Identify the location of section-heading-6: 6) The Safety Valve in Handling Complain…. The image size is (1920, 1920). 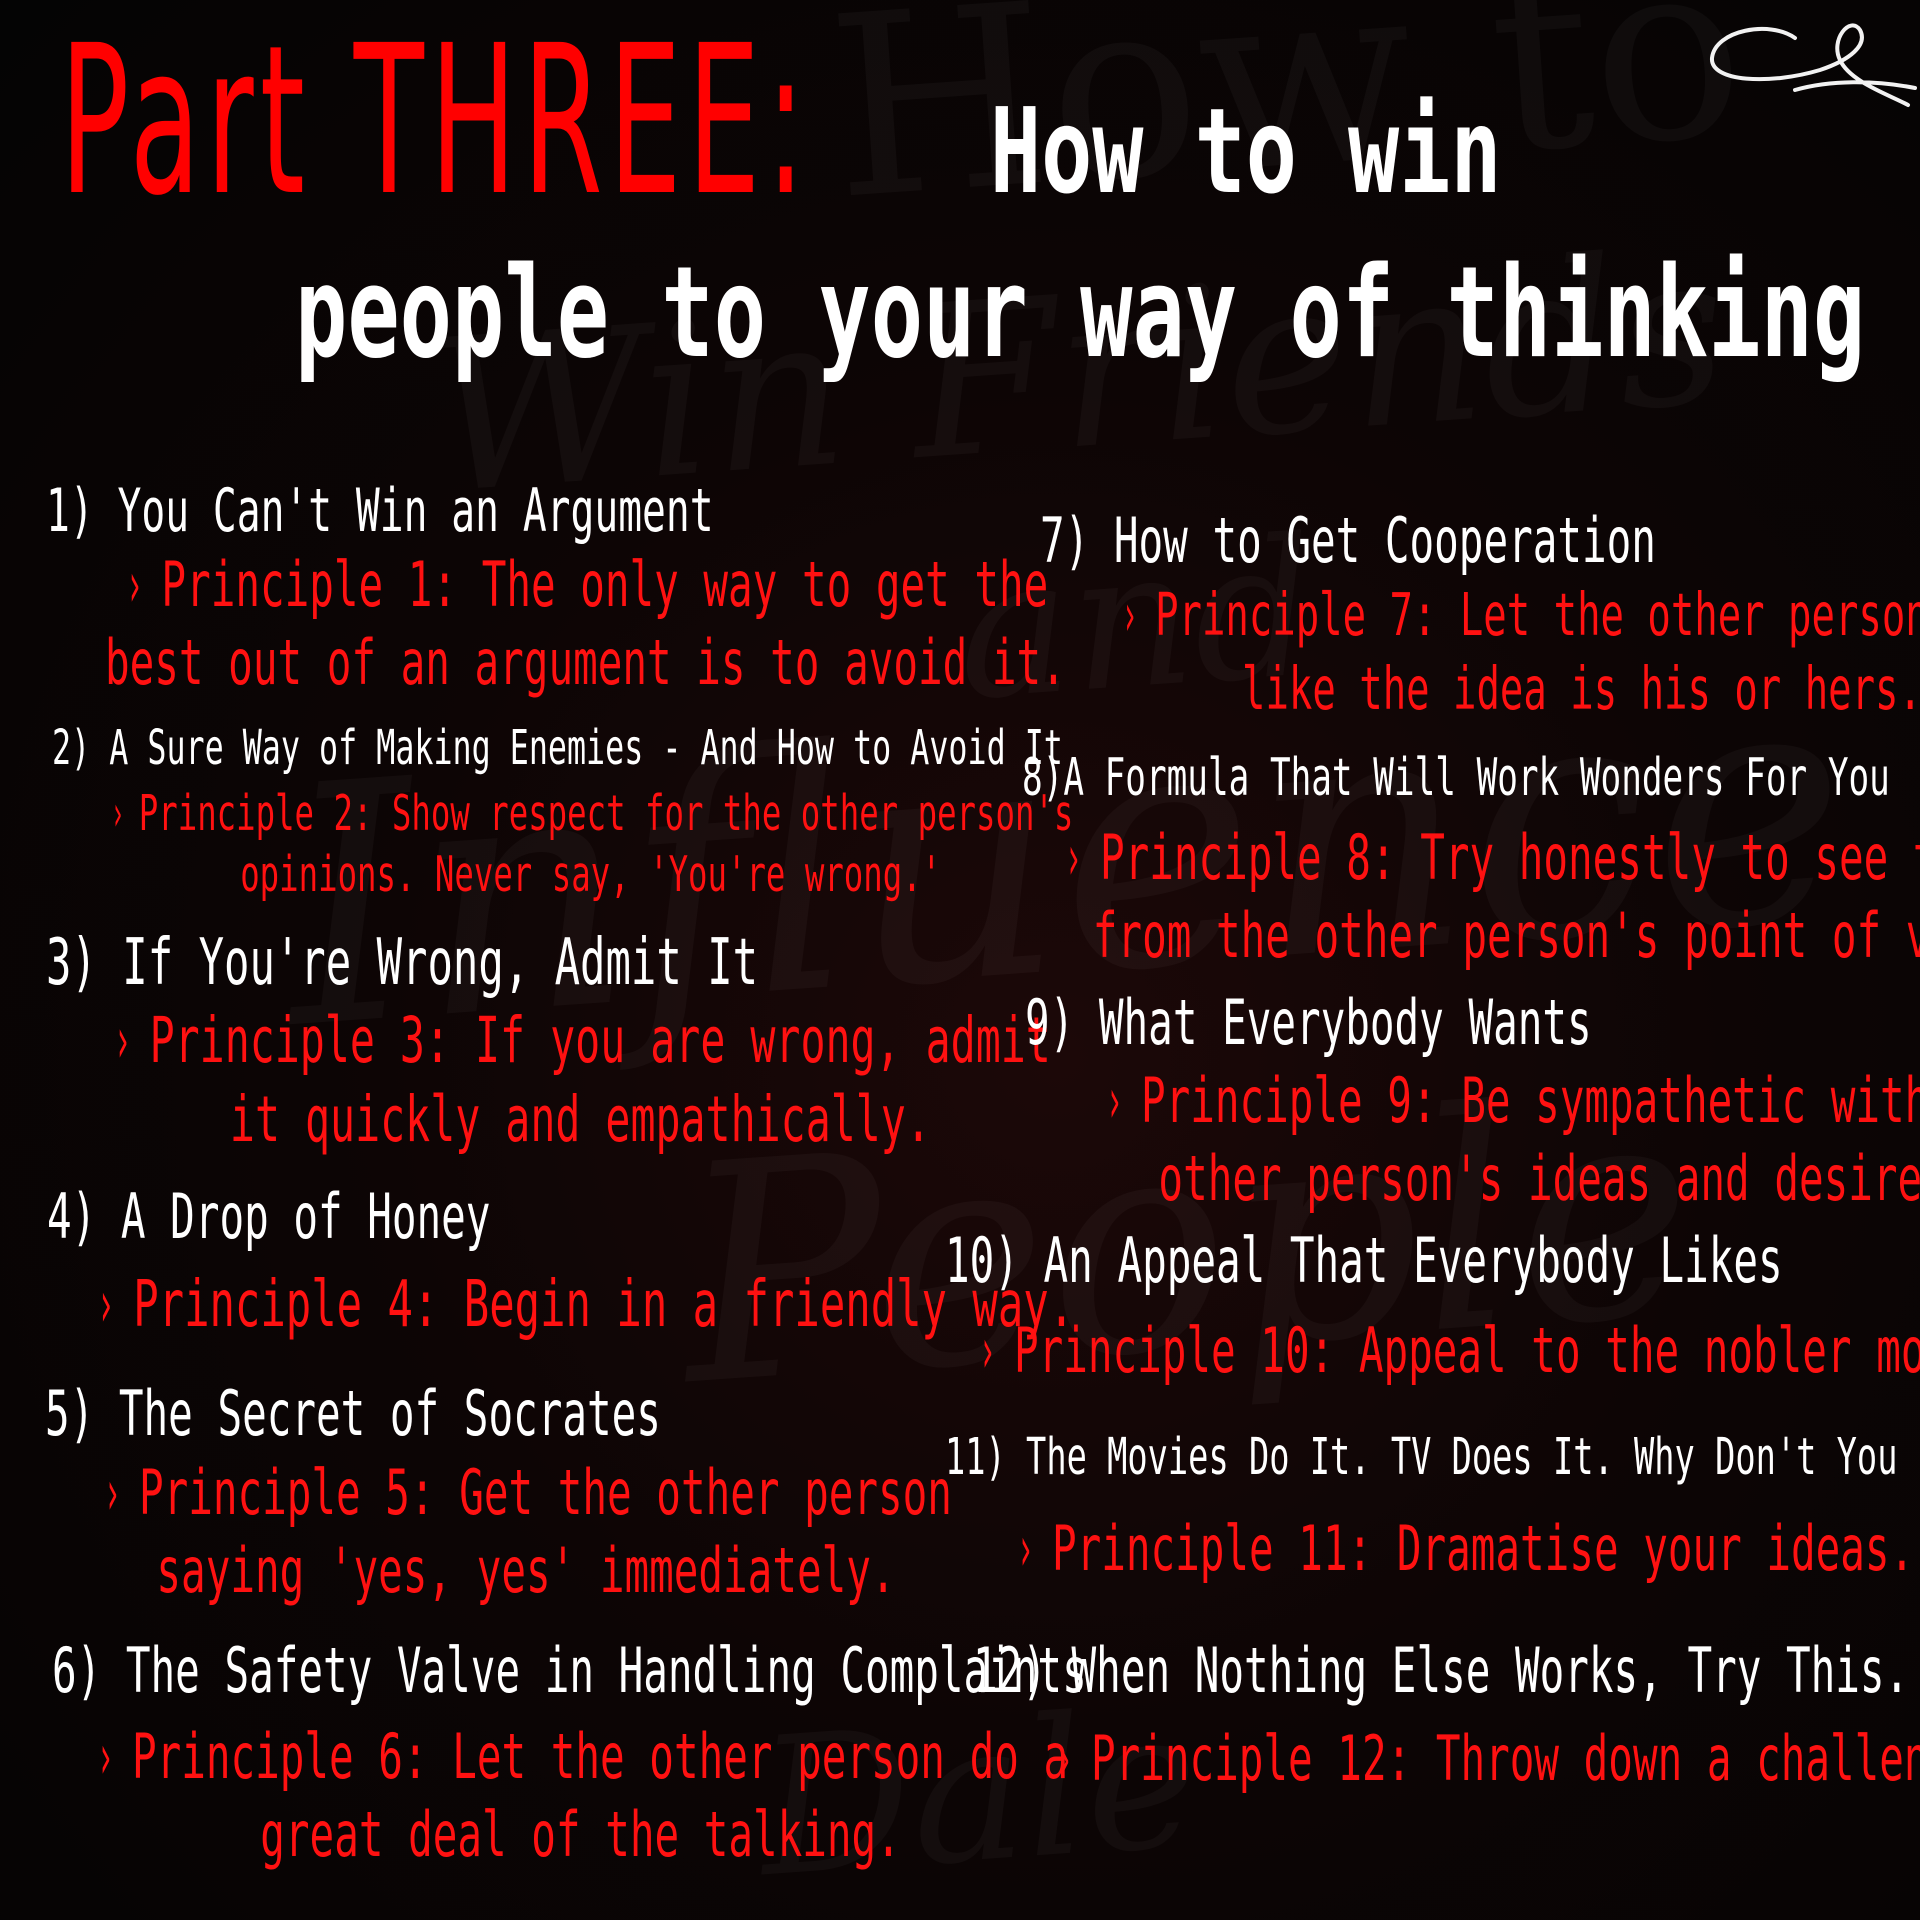
(569, 1670).